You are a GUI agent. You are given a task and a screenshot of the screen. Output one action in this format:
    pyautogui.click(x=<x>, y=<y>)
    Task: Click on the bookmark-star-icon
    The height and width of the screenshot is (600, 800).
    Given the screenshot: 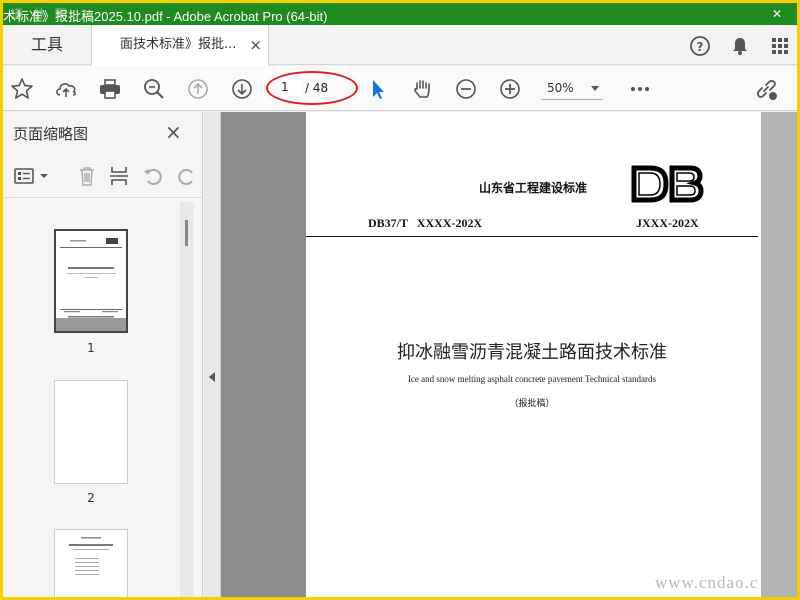 What is the action you would take?
    pyautogui.click(x=22, y=89)
    